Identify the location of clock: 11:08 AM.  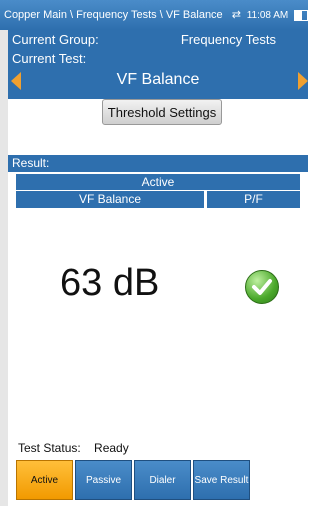
(267, 15).